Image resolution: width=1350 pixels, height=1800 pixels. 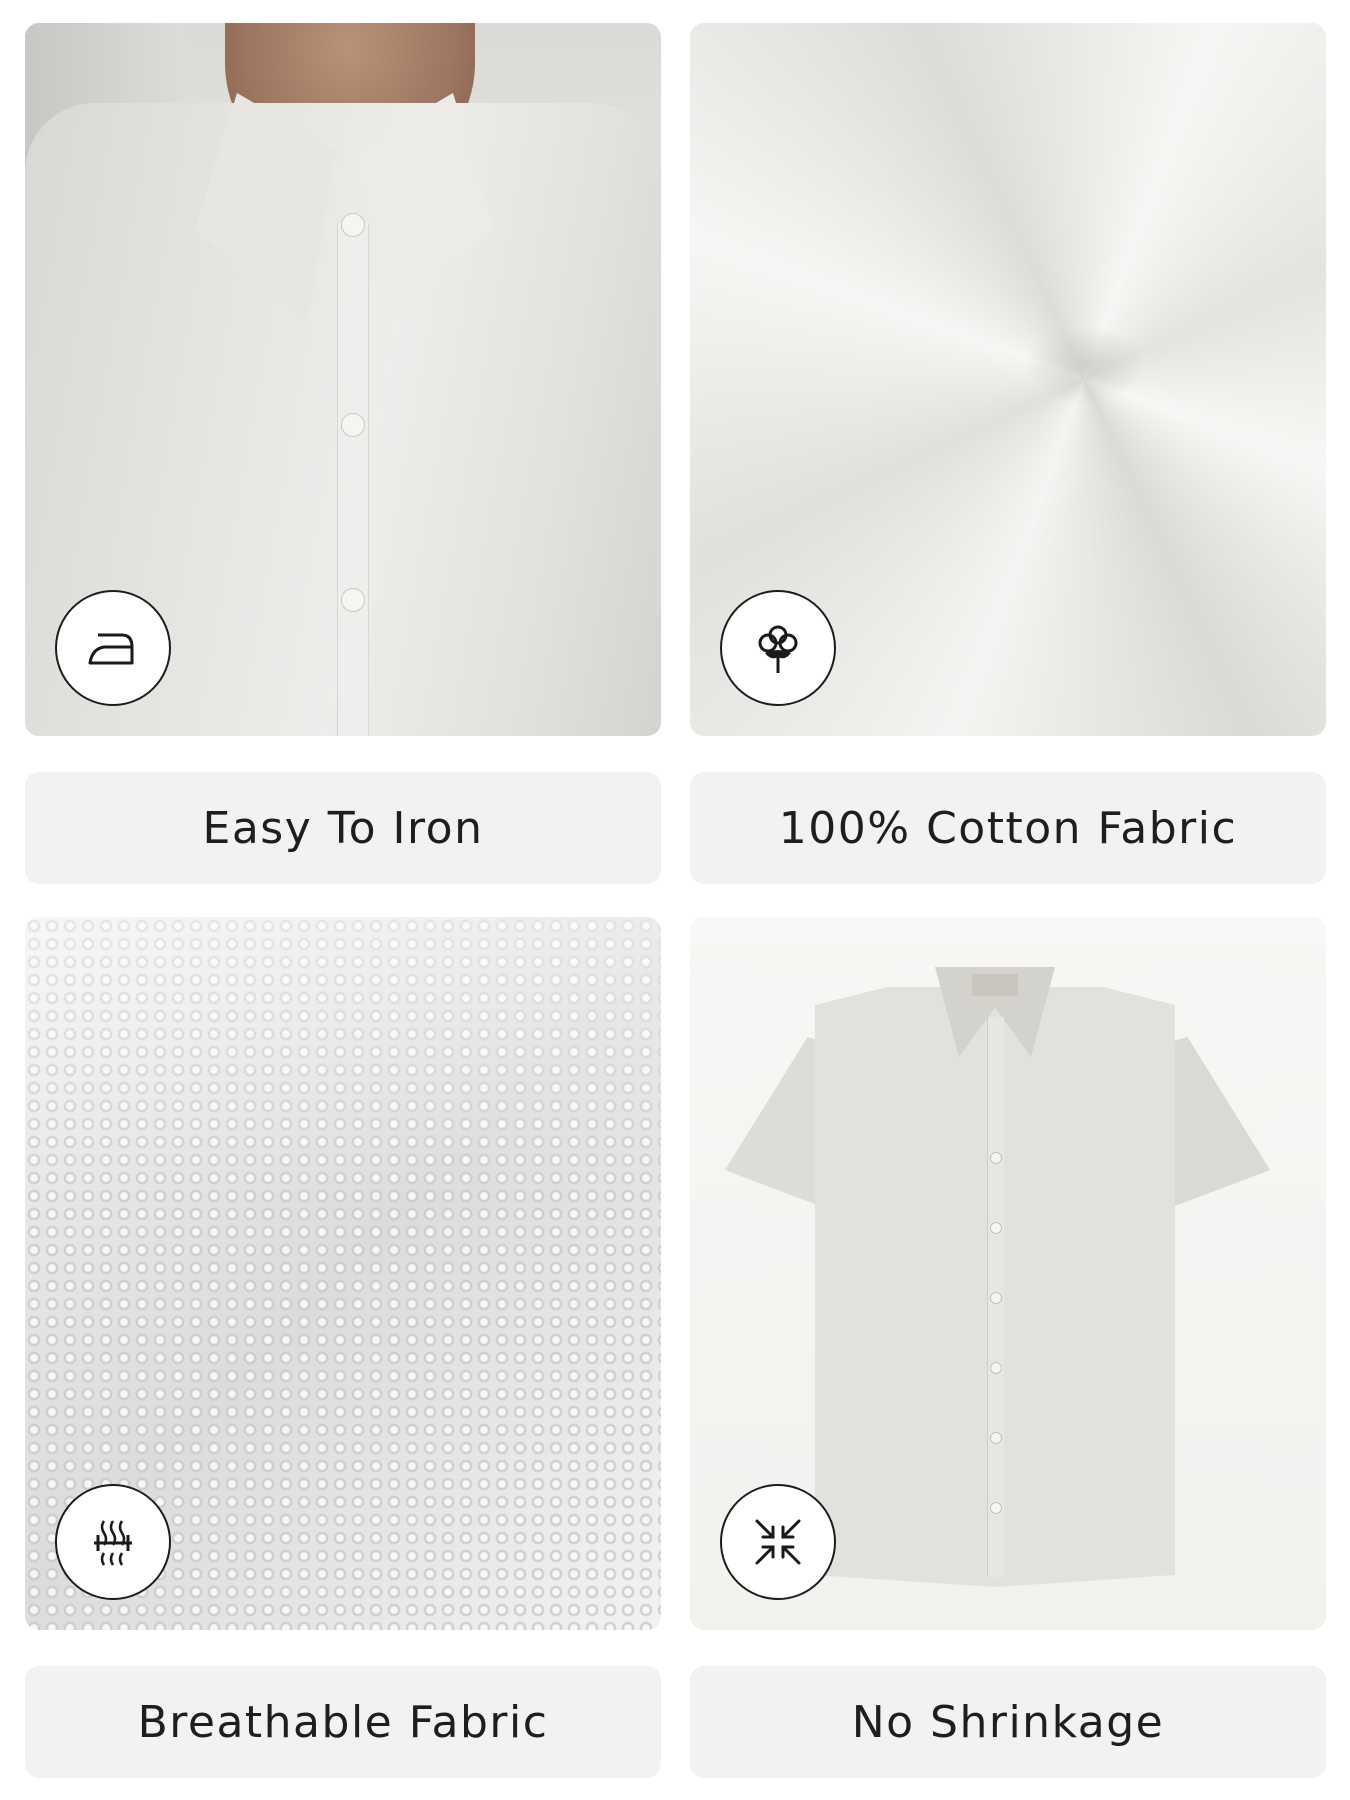 I want to click on cotton-badge, so click(x=778, y=648).